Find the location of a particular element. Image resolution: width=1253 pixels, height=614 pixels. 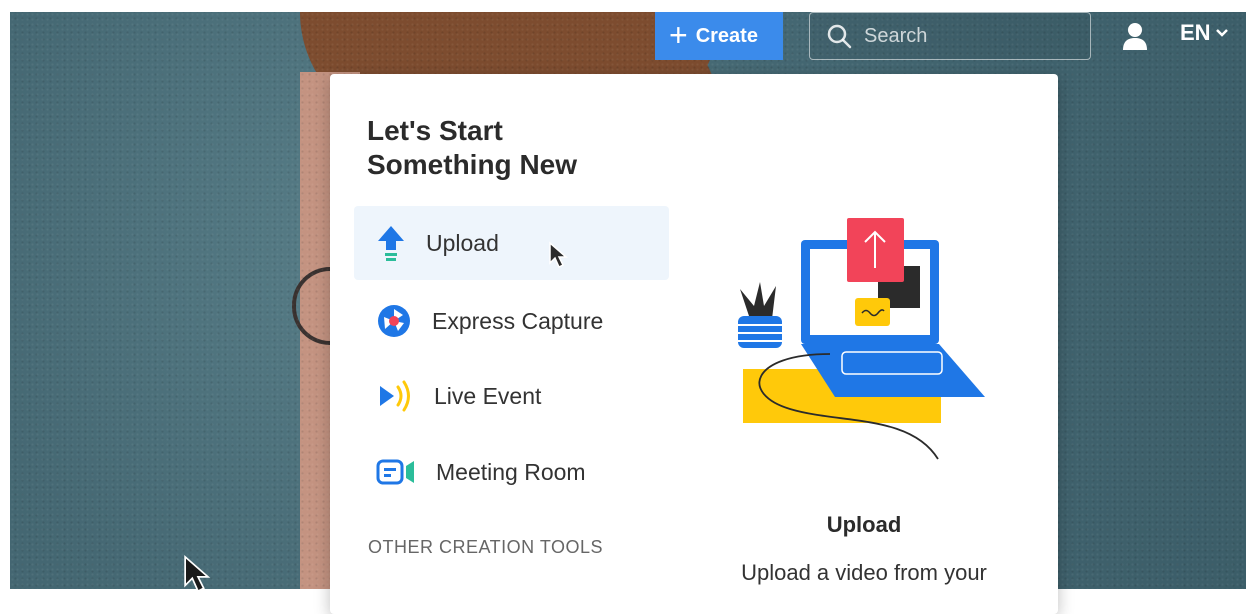

menu-item-label: Meeting Room is located at coordinates (511, 471).